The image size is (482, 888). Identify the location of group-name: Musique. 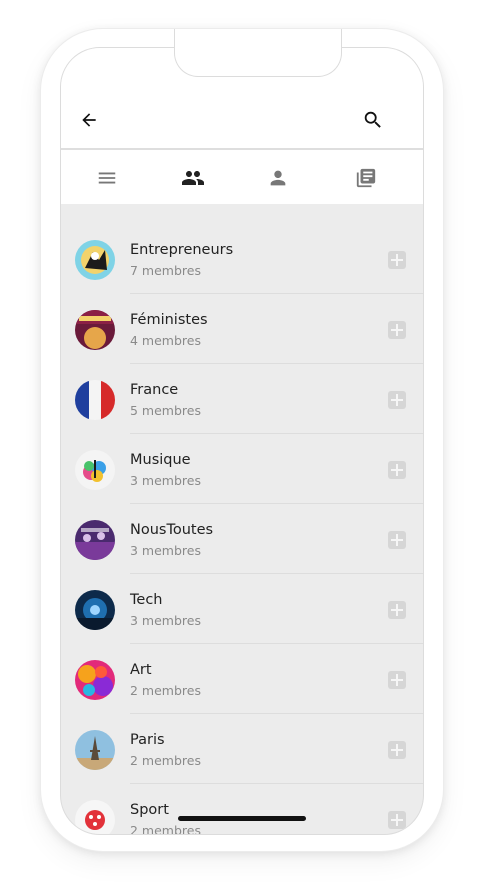
(160, 460).